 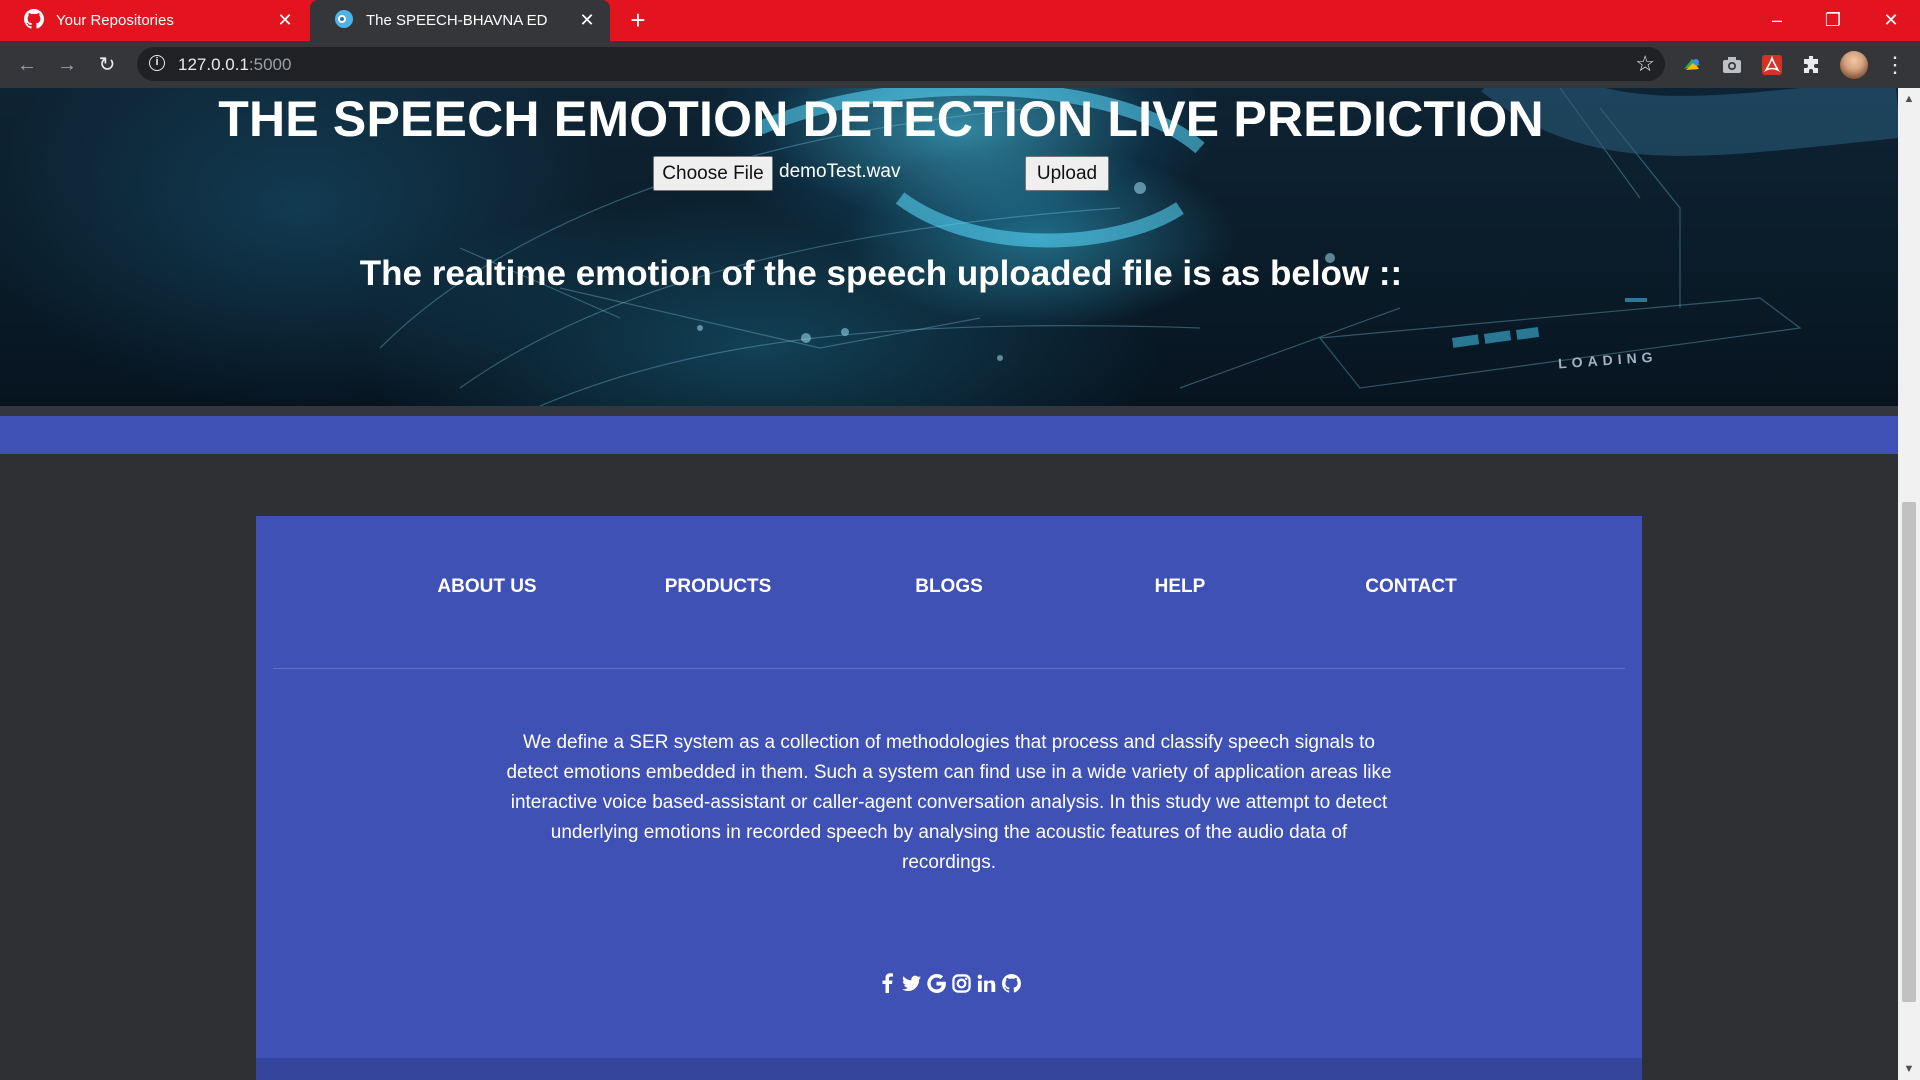 What do you see at coordinates (1854, 65) in the screenshot?
I see `profile-avatar` at bounding box center [1854, 65].